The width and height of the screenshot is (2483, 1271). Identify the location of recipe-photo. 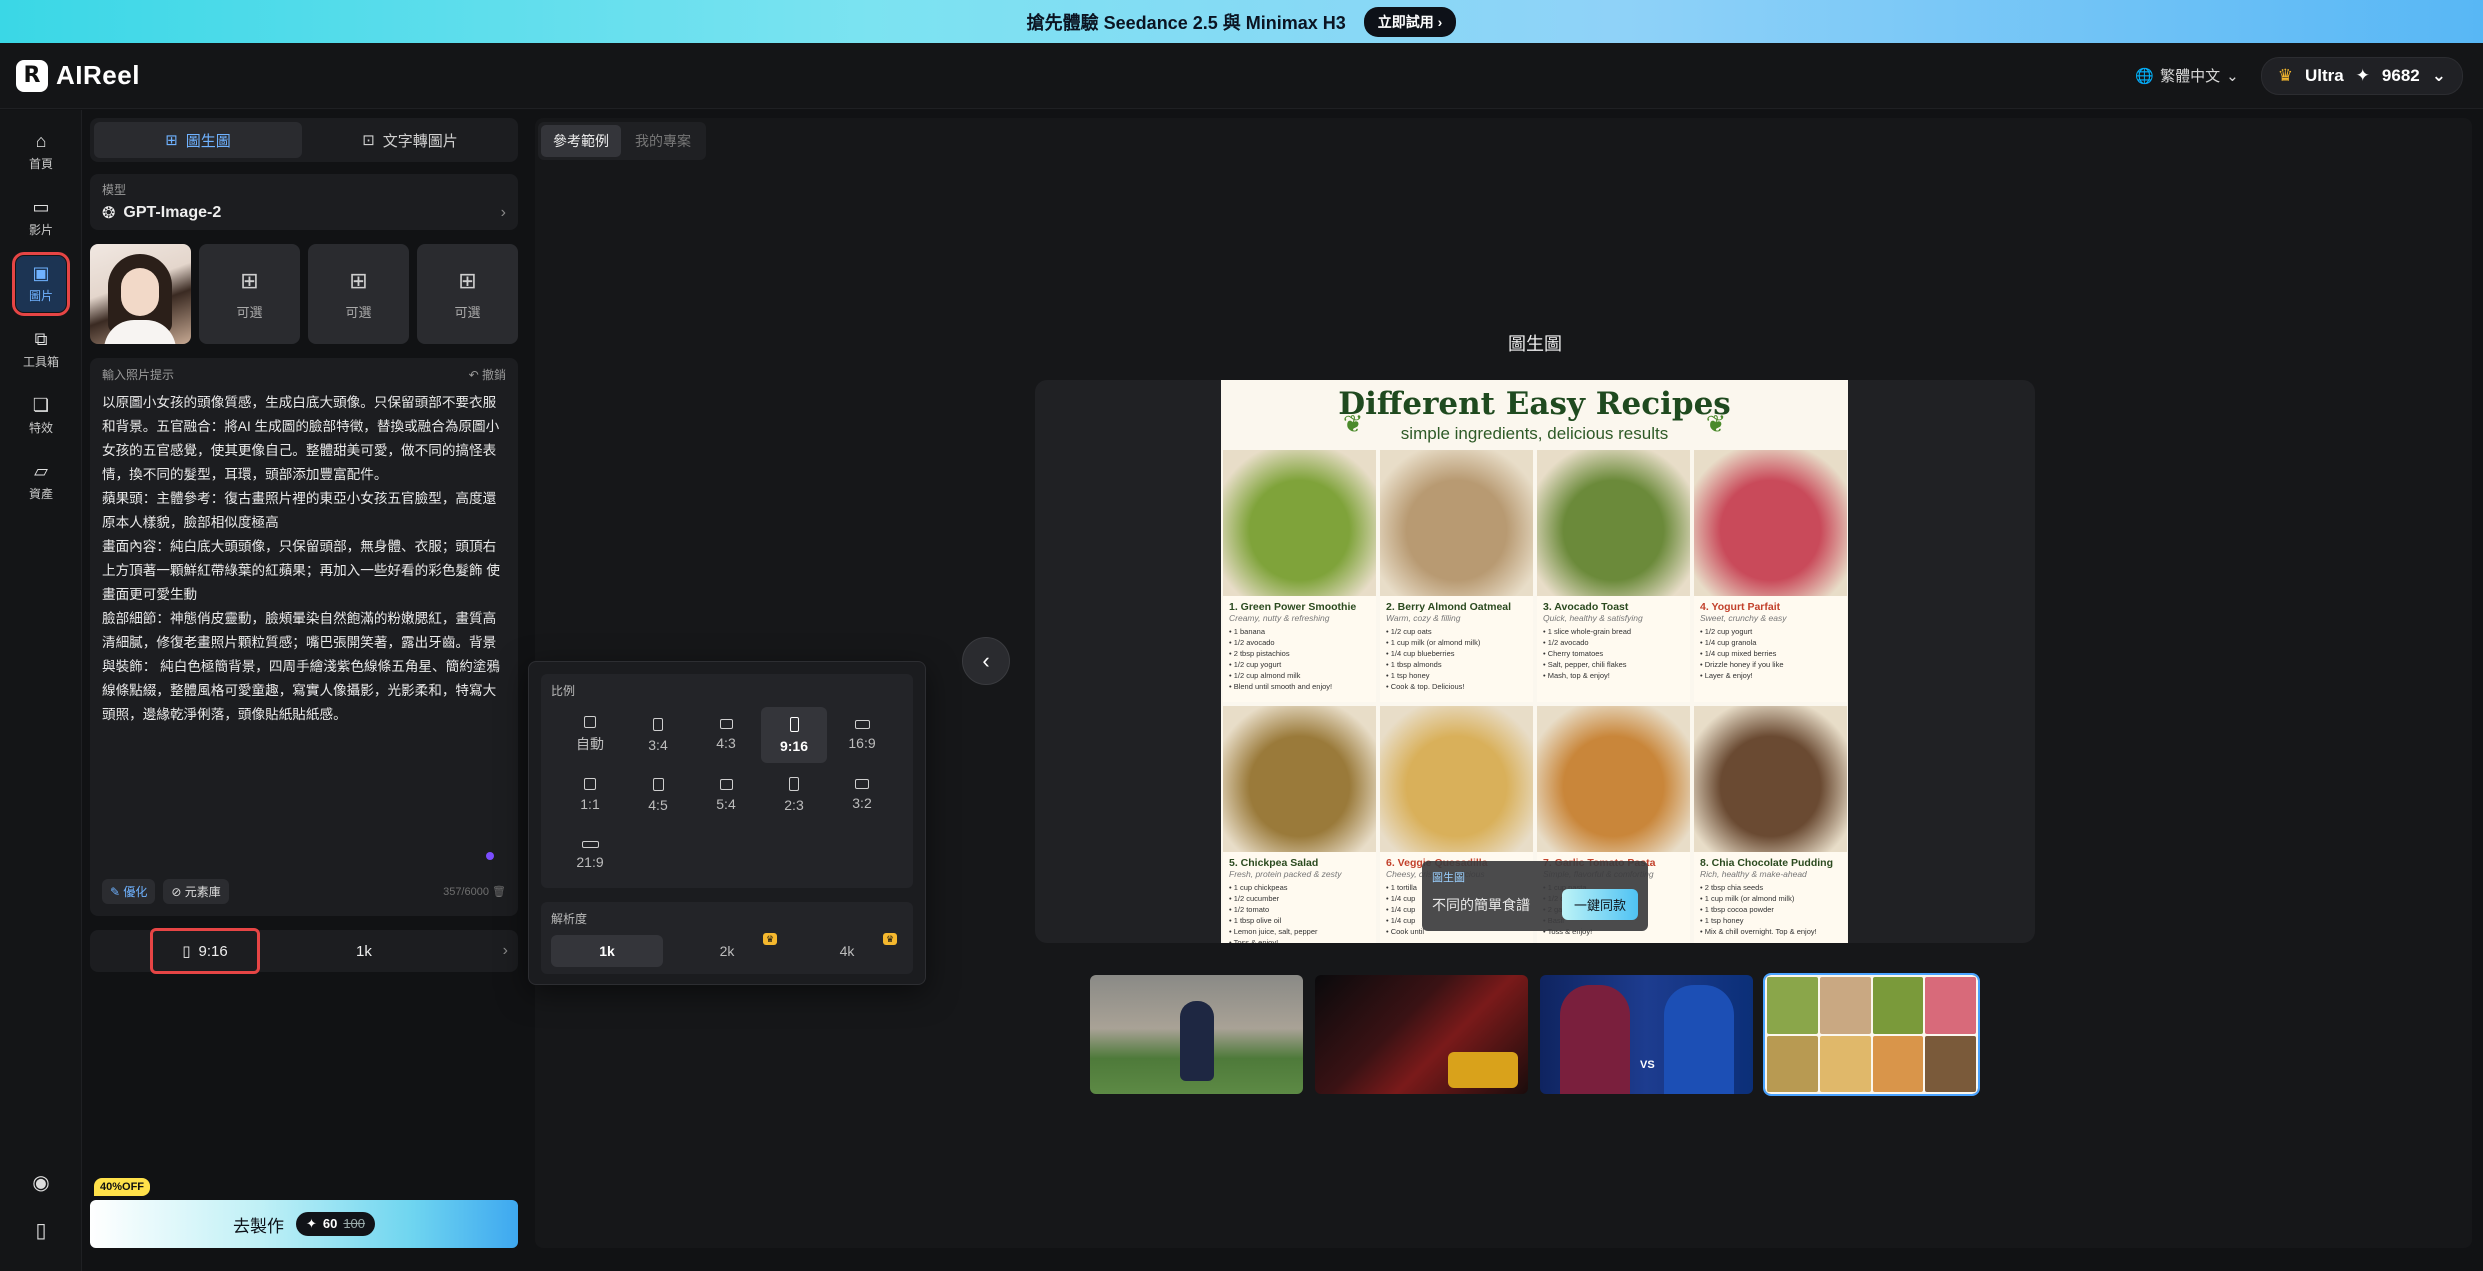
(1456, 779).